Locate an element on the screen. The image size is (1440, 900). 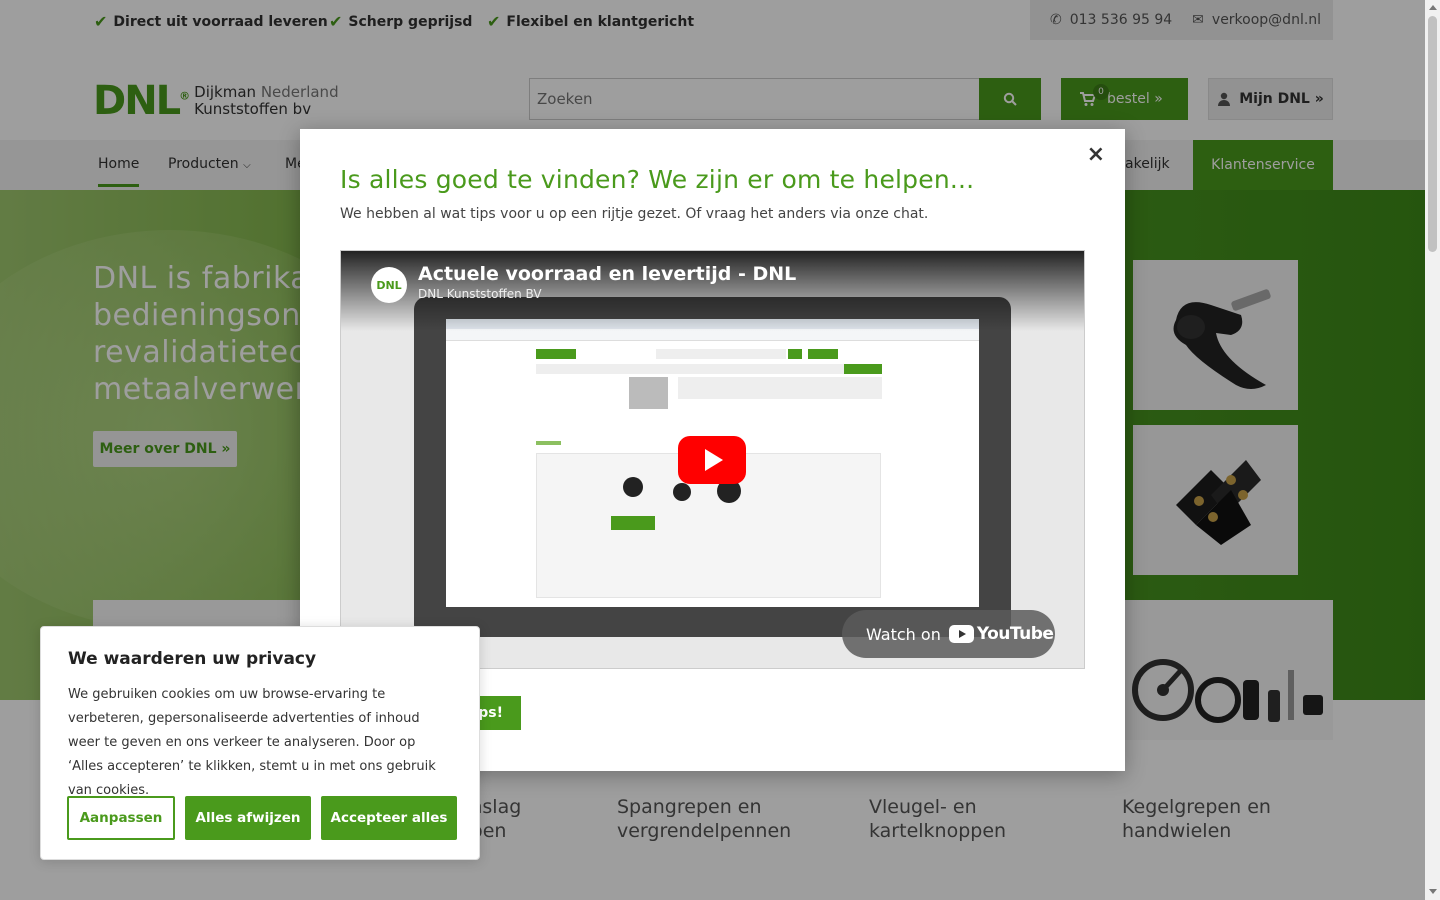
play-button is located at coordinates (712, 460).